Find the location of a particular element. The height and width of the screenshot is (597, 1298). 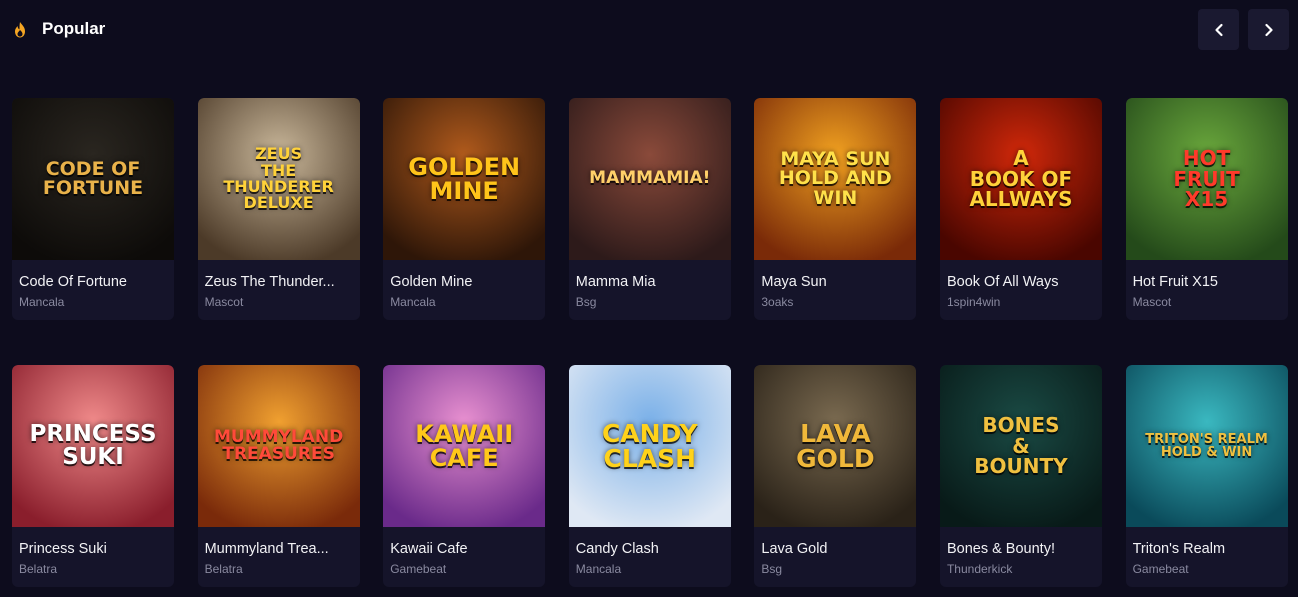

game-logo: Code of Fortune is located at coordinates (93, 178).